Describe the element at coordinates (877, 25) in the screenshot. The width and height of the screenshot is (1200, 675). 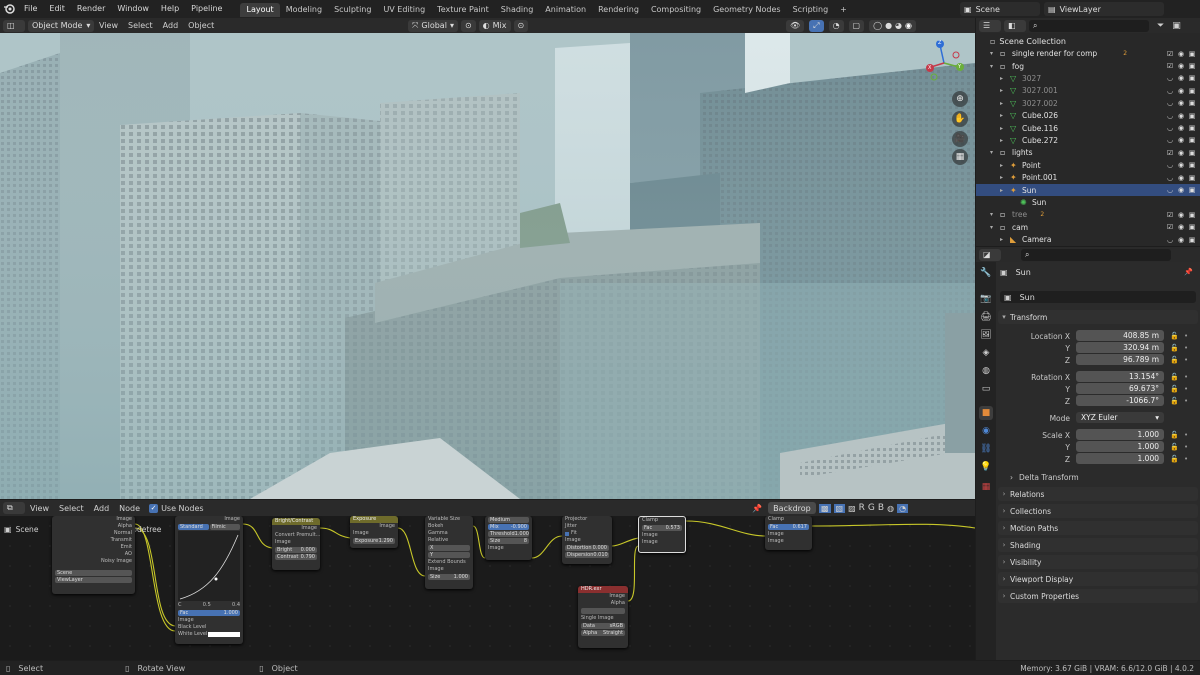
I see `wireframe-shading-icon: ◯` at that location.